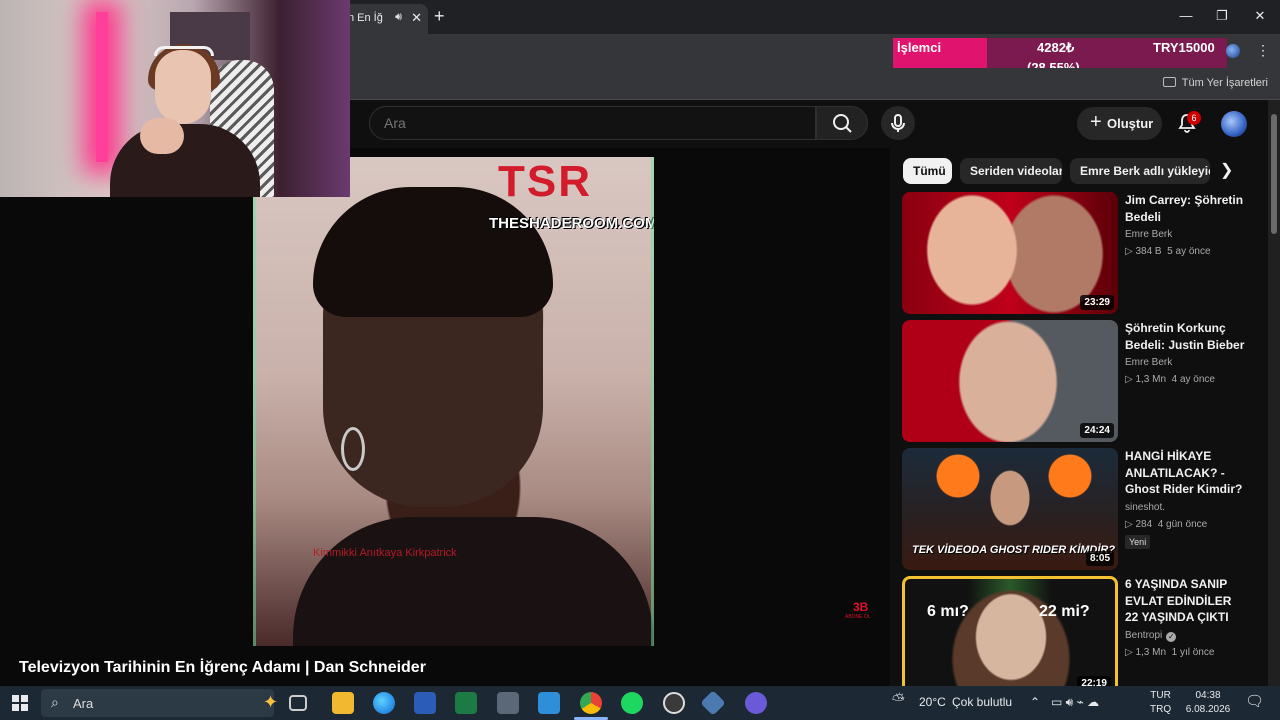 The height and width of the screenshot is (720, 1280). Describe the element at coordinates (1233, 51) in the screenshot. I see `profile-avatar-small` at that location.